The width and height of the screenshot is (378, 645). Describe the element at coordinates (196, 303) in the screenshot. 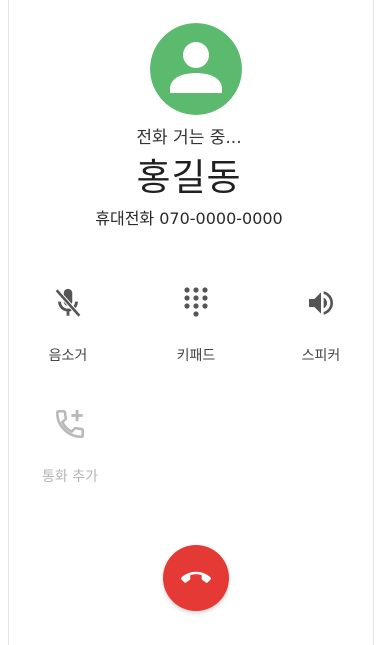

I see `dialpad-icon` at that location.